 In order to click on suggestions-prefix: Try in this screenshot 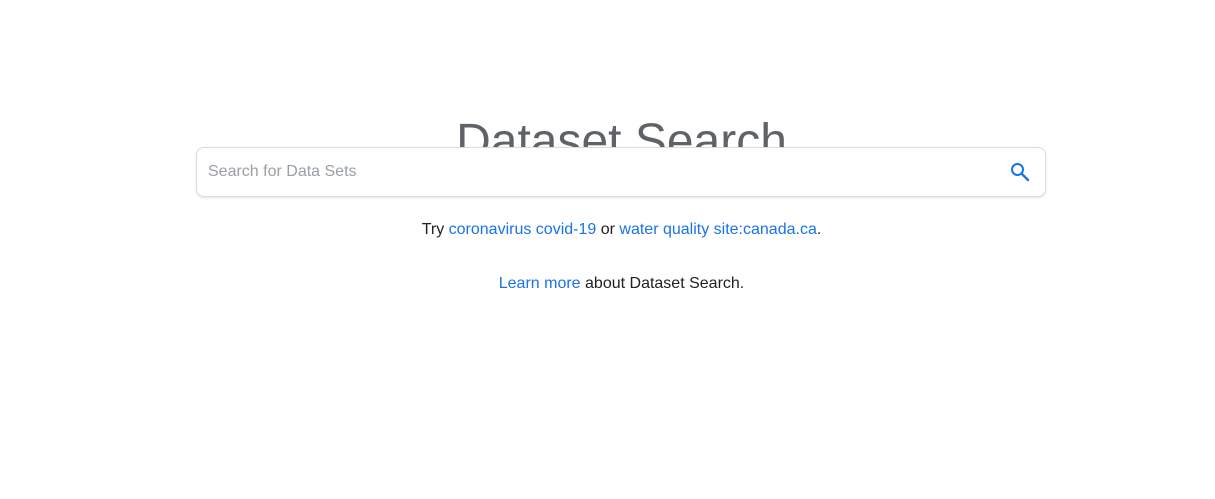, I will do `click(435, 229)`.